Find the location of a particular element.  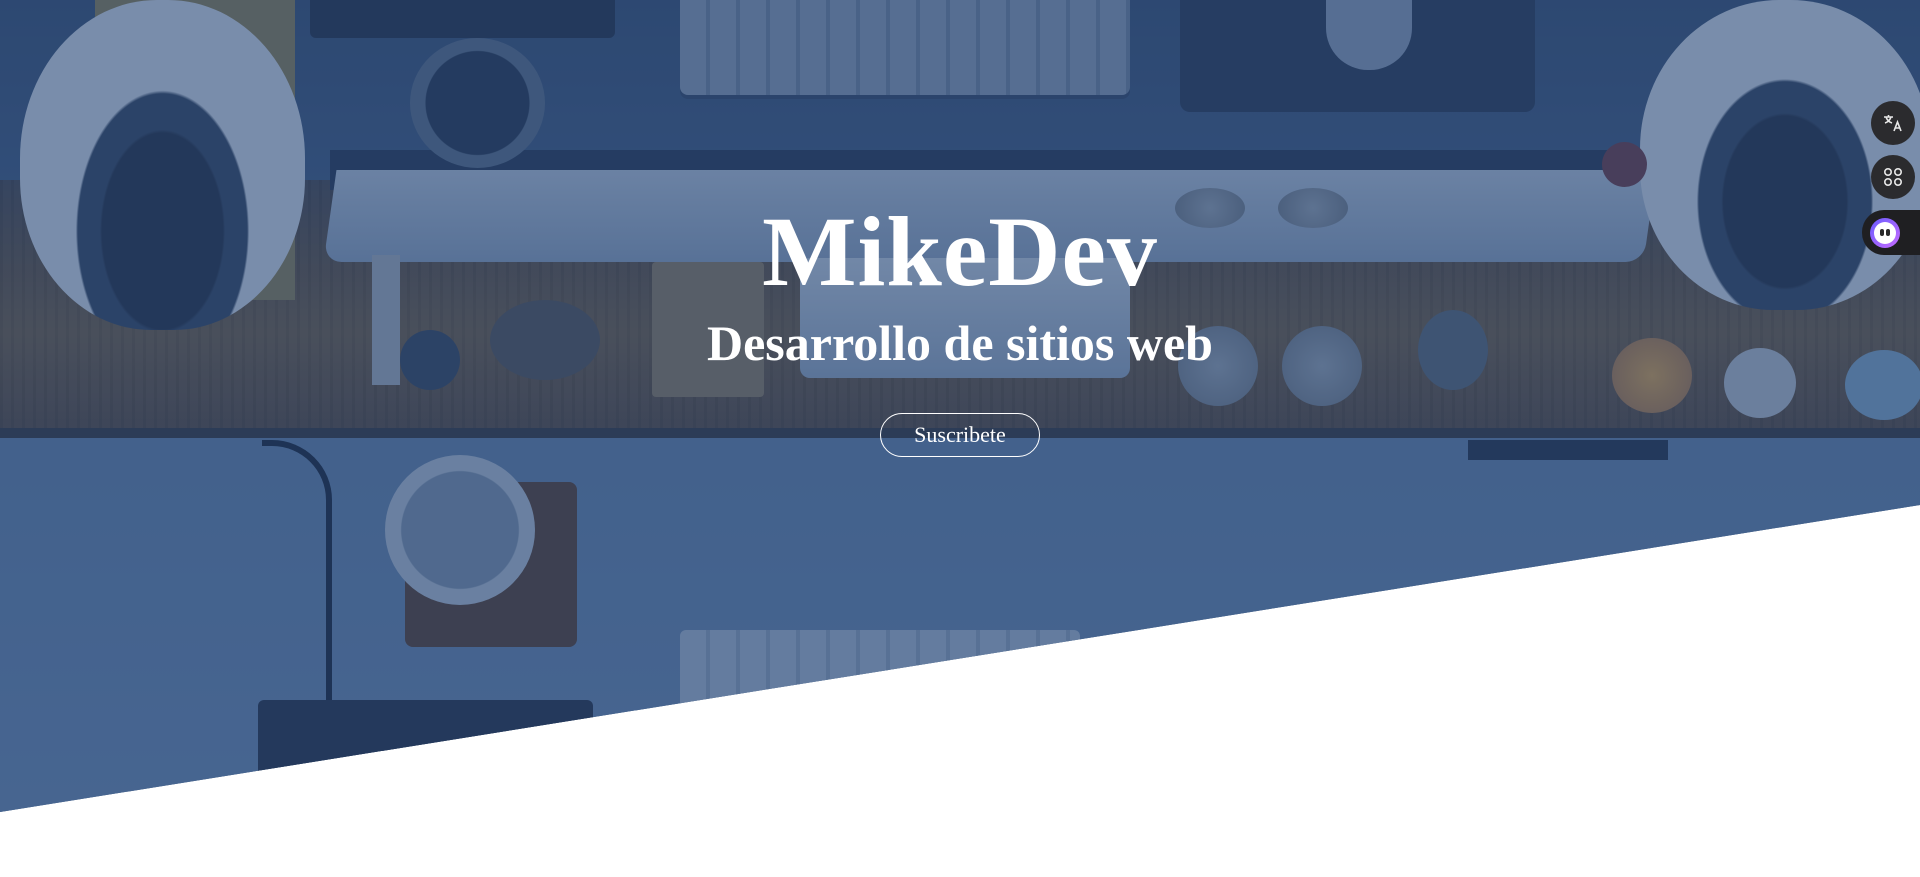

translate-icon is located at coordinates (1893, 123).